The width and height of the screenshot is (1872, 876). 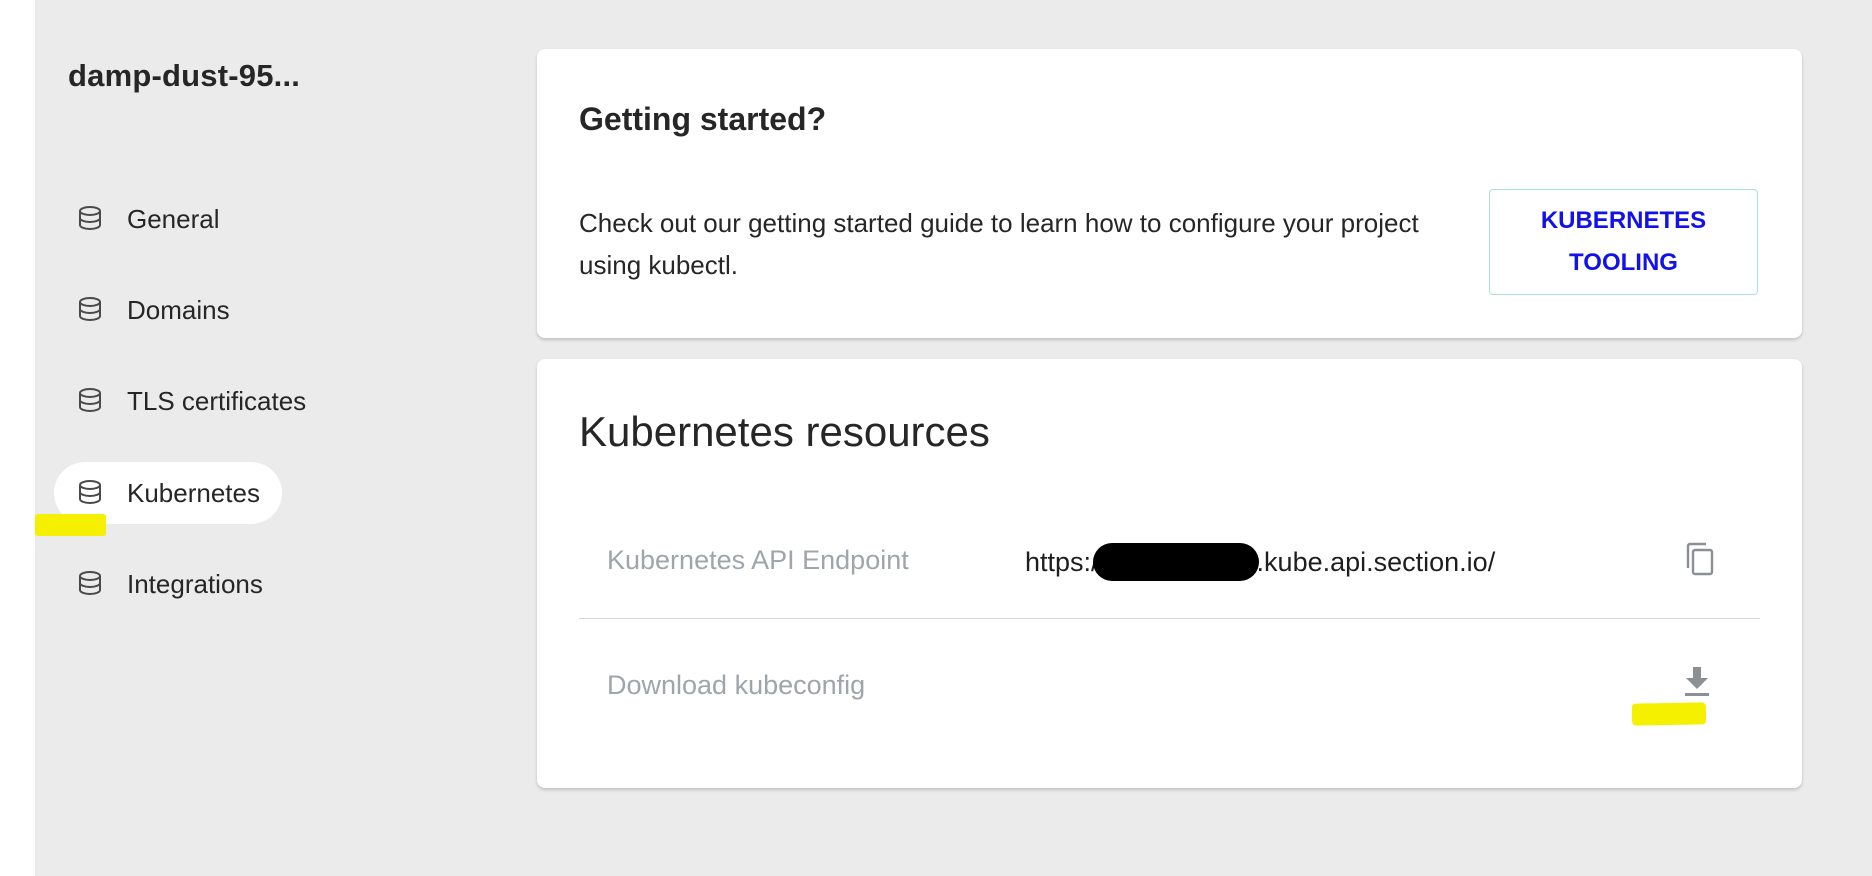 I want to click on api-endpoint-value: https:/ .kube.api.section.io/, so click(x=1260, y=562).